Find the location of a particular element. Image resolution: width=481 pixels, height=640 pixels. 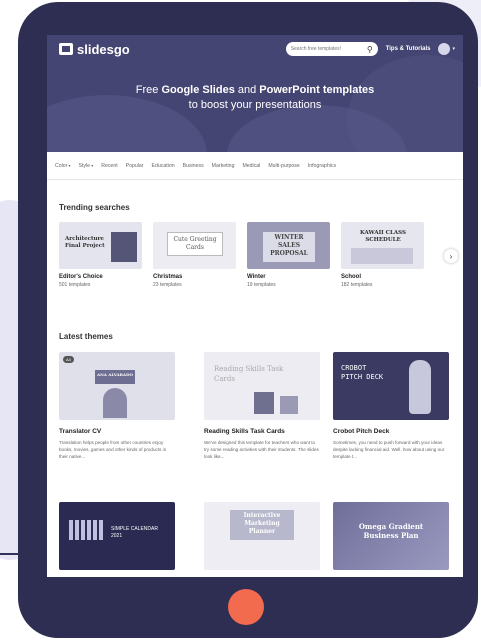

theme-card: Interactive Marketing Planner is located at coordinates (262, 536).